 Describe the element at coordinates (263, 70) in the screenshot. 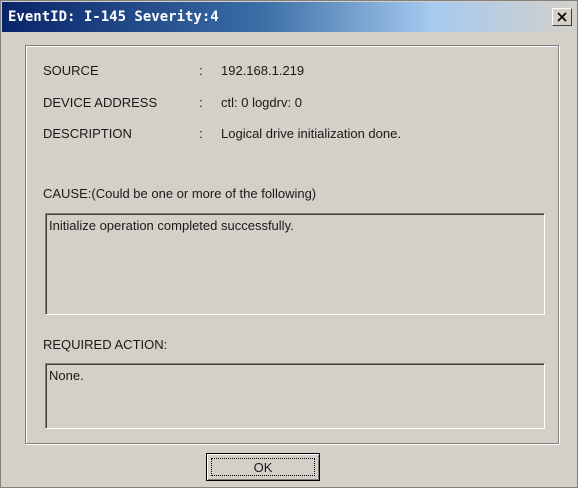

I see `source-value: 192.168.1.219` at that location.